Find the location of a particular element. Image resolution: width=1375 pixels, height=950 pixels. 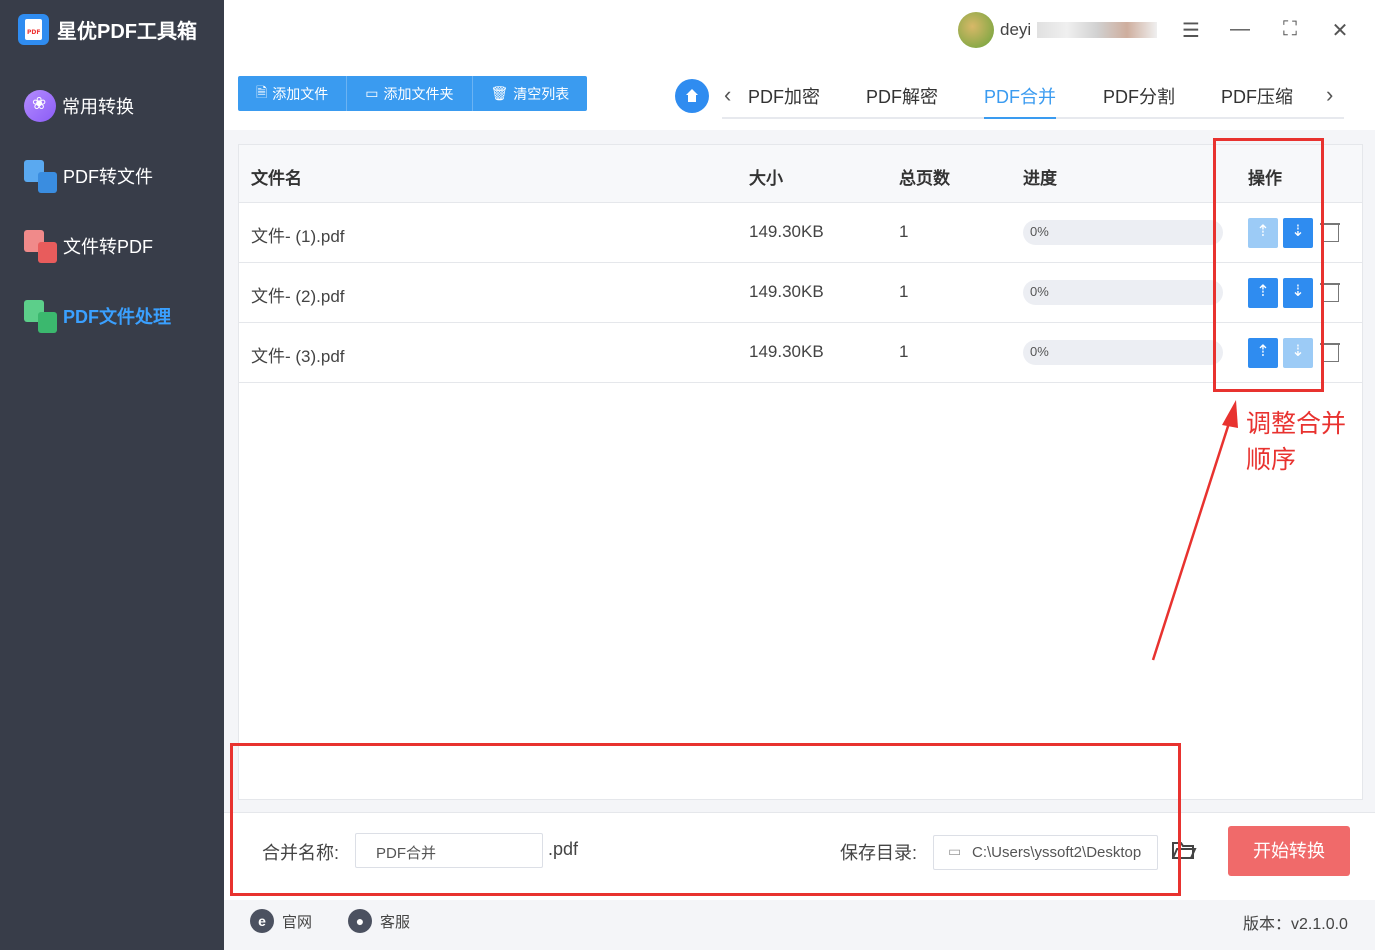

sidebar-item-label: 常用转换 is located at coordinates (98, 107).